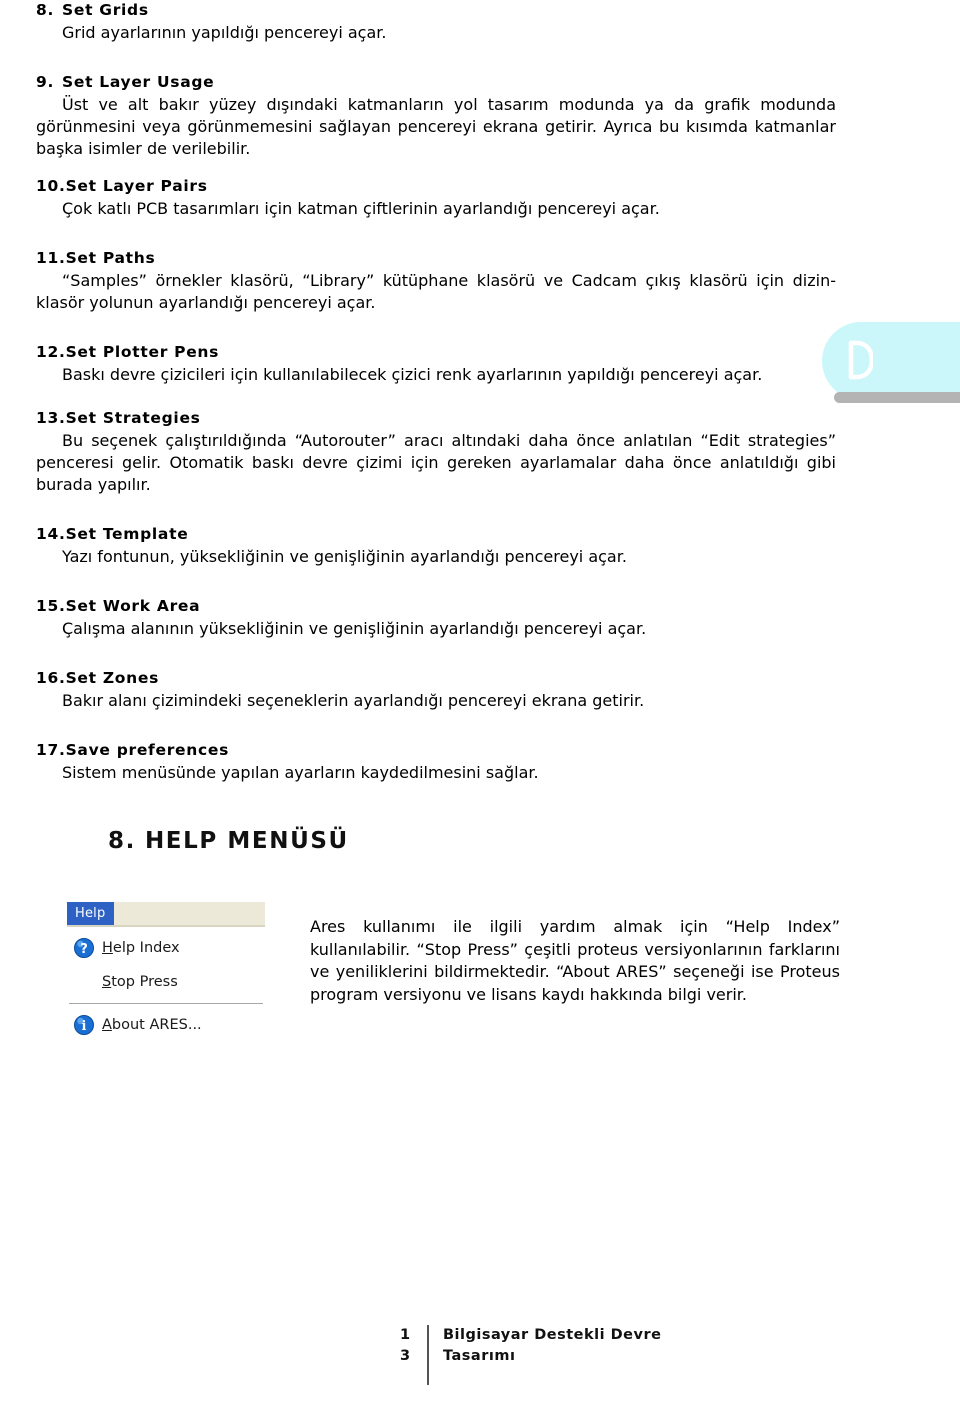 The height and width of the screenshot is (1408, 960). What do you see at coordinates (133, 418) in the screenshot?
I see `section-title: Set Strategies` at bounding box center [133, 418].